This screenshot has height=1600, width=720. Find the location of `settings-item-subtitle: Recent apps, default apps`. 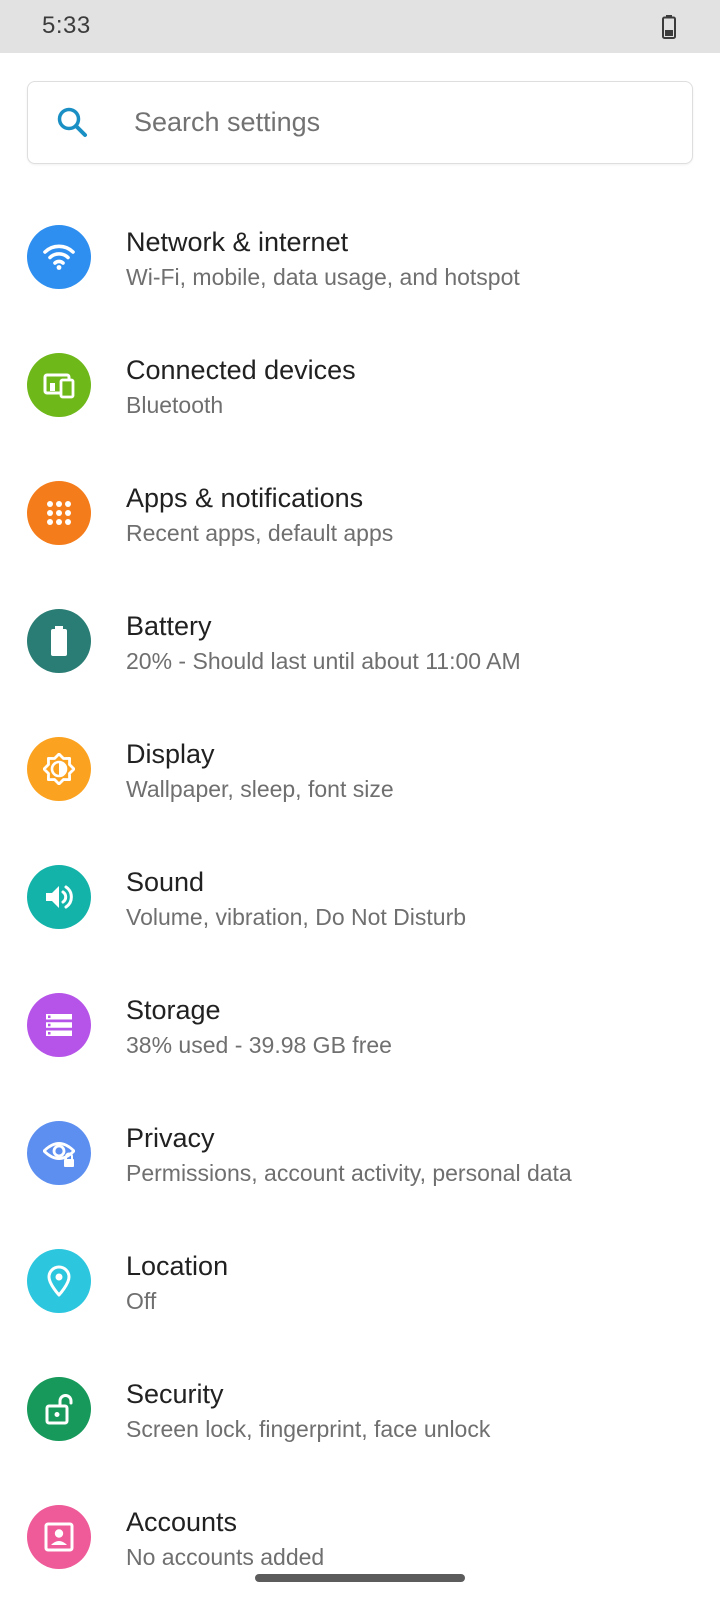

settings-item-subtitle: Recent apps, default apps is located at coordinates (260, 533).